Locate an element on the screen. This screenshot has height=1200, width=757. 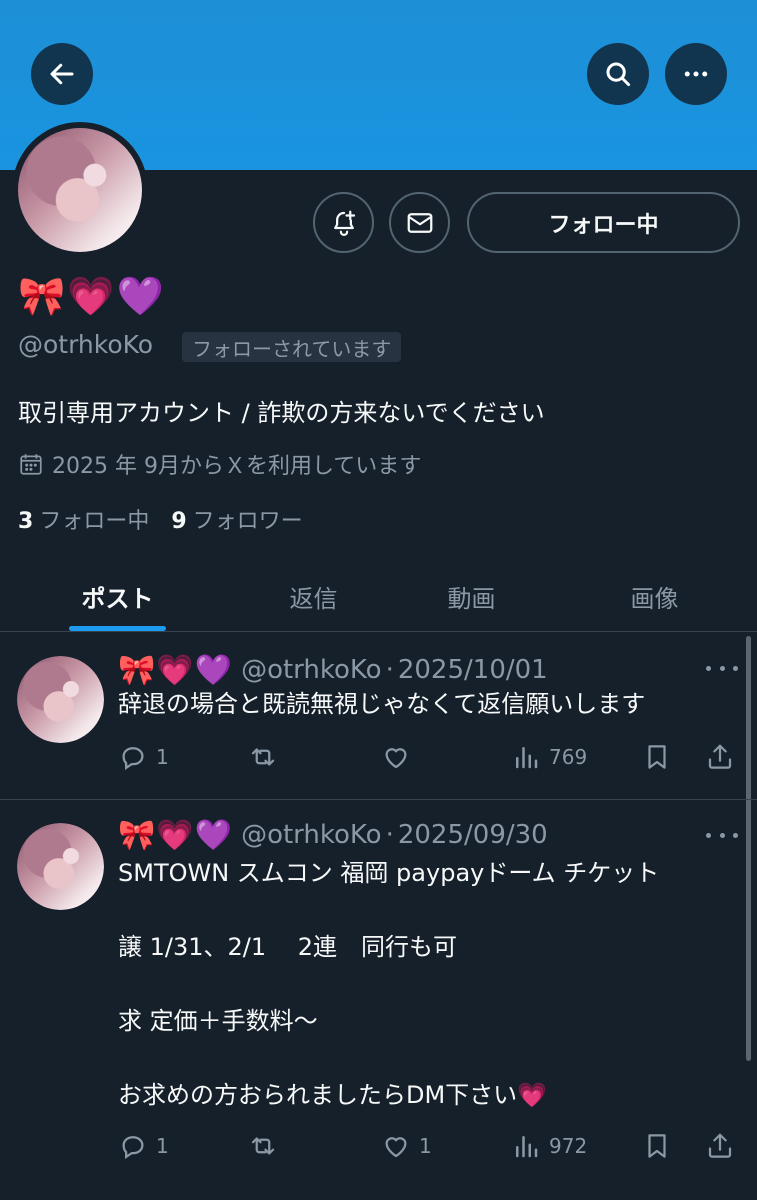
view-count: 972 is located at coordinates (568, 1146).